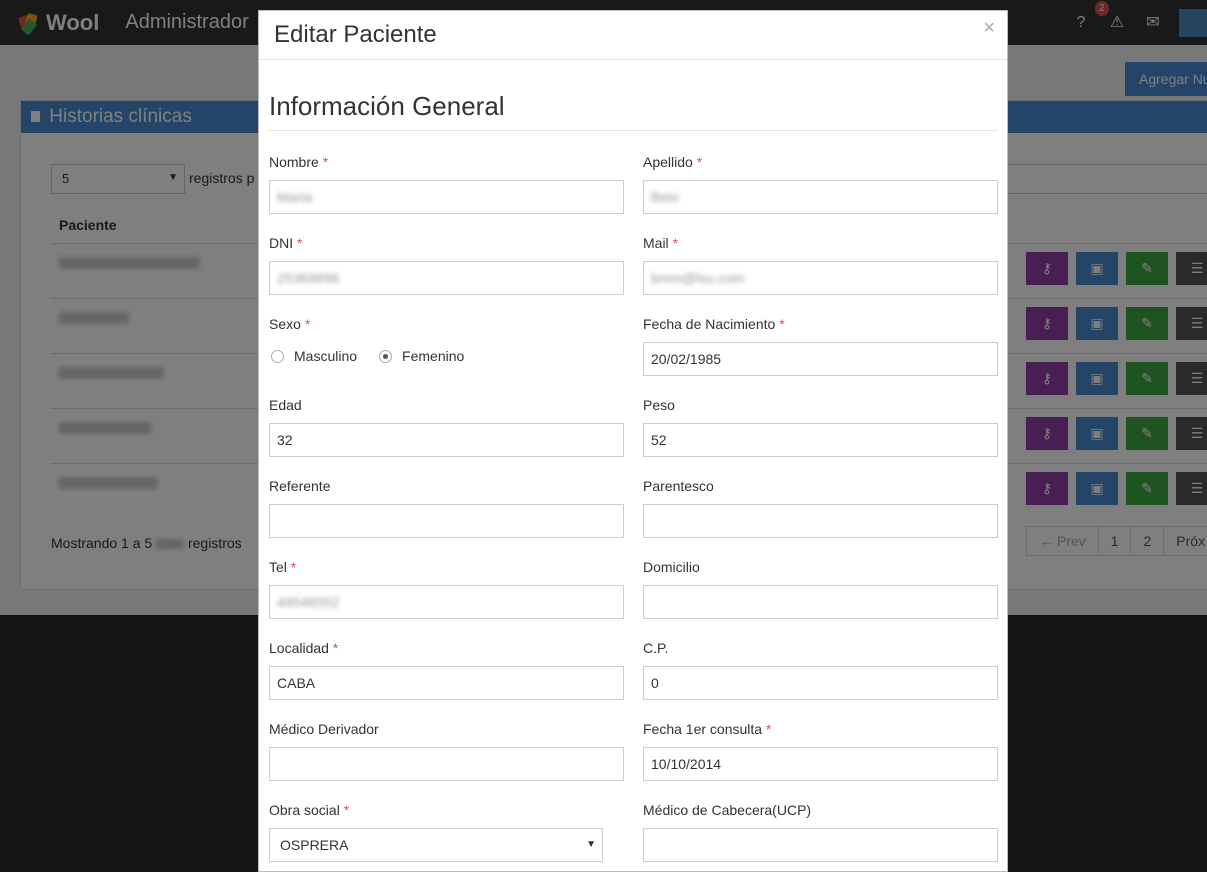 The height and width of the screenshot is (872, 1207). Describe the element at coordinates (446, 764) in the screenshot. I see `medico-derivador-input` at that location.